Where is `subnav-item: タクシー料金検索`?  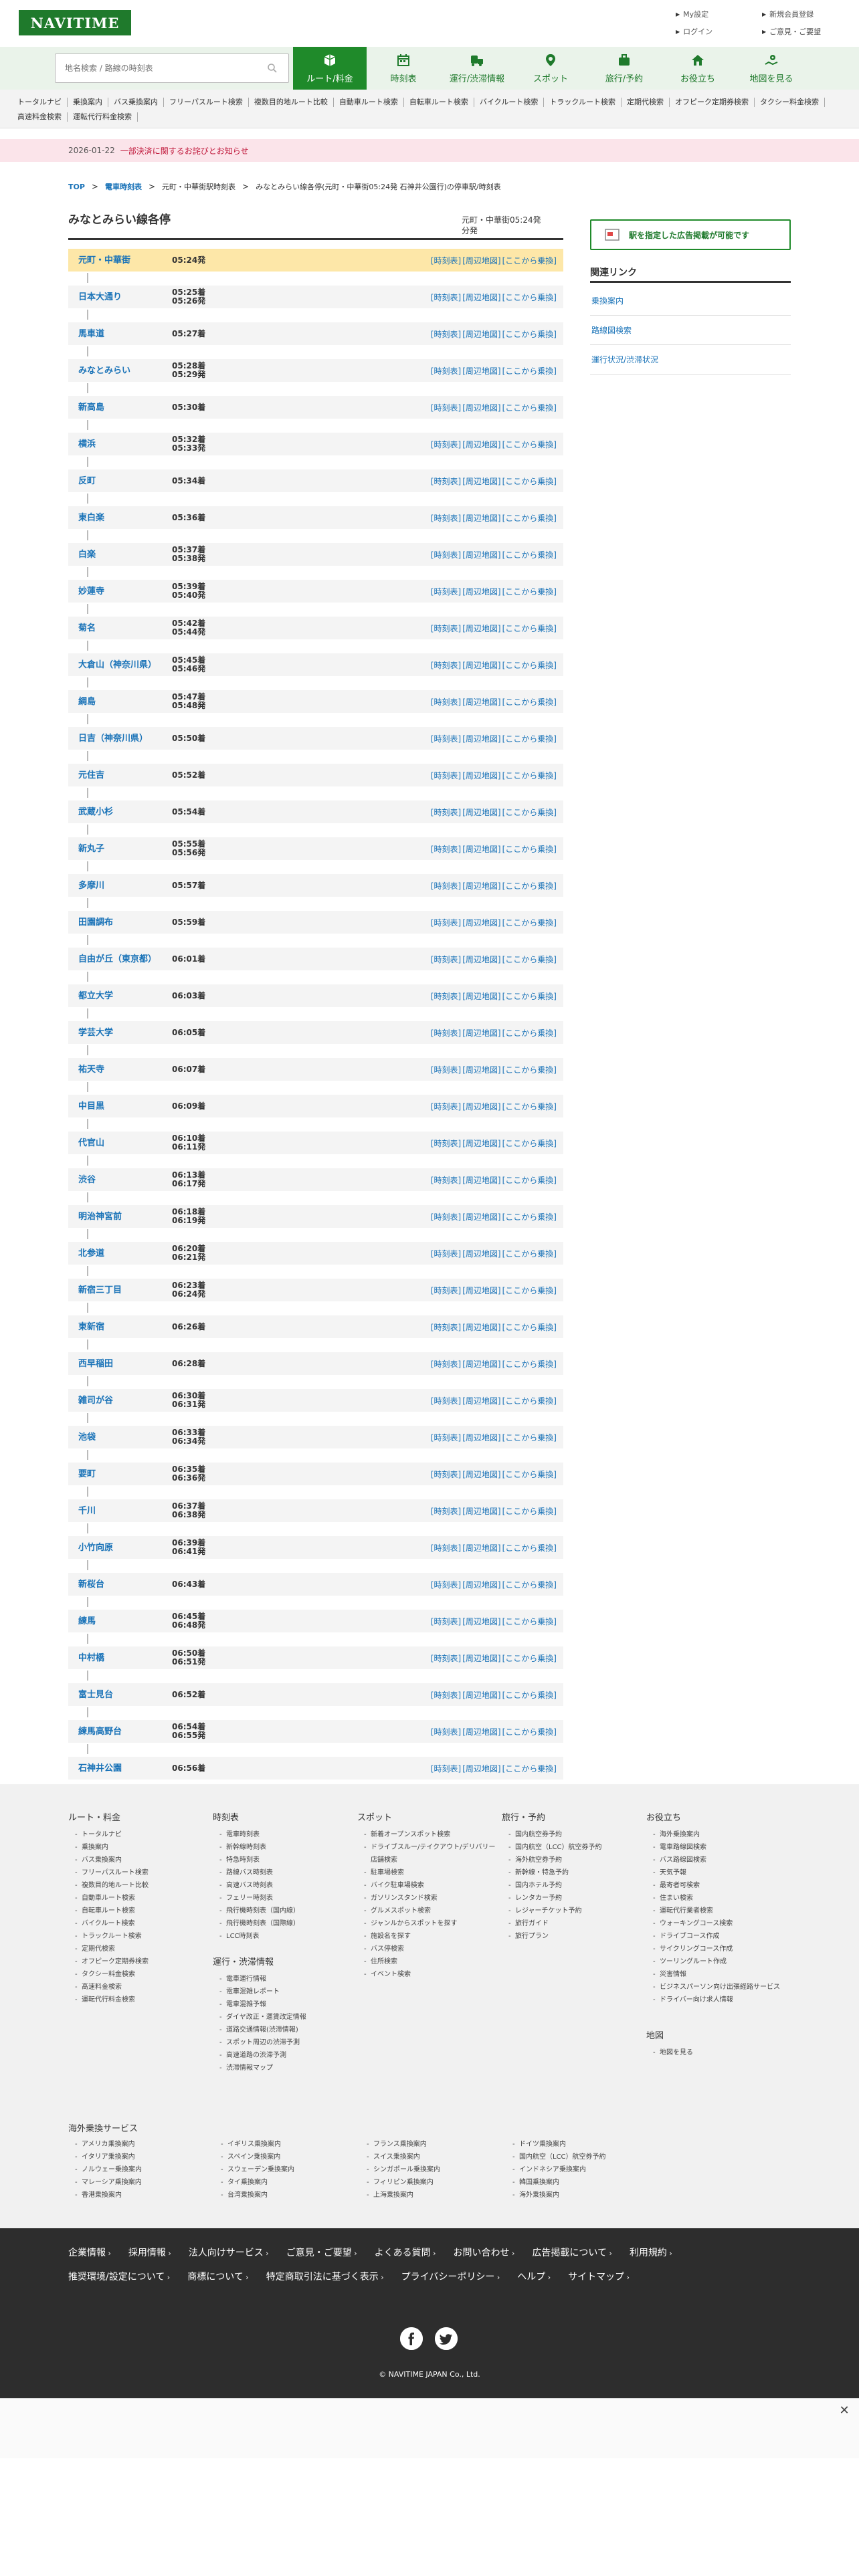 subnav-item: タクシー料金検索 is located at coordinates (791, 102).